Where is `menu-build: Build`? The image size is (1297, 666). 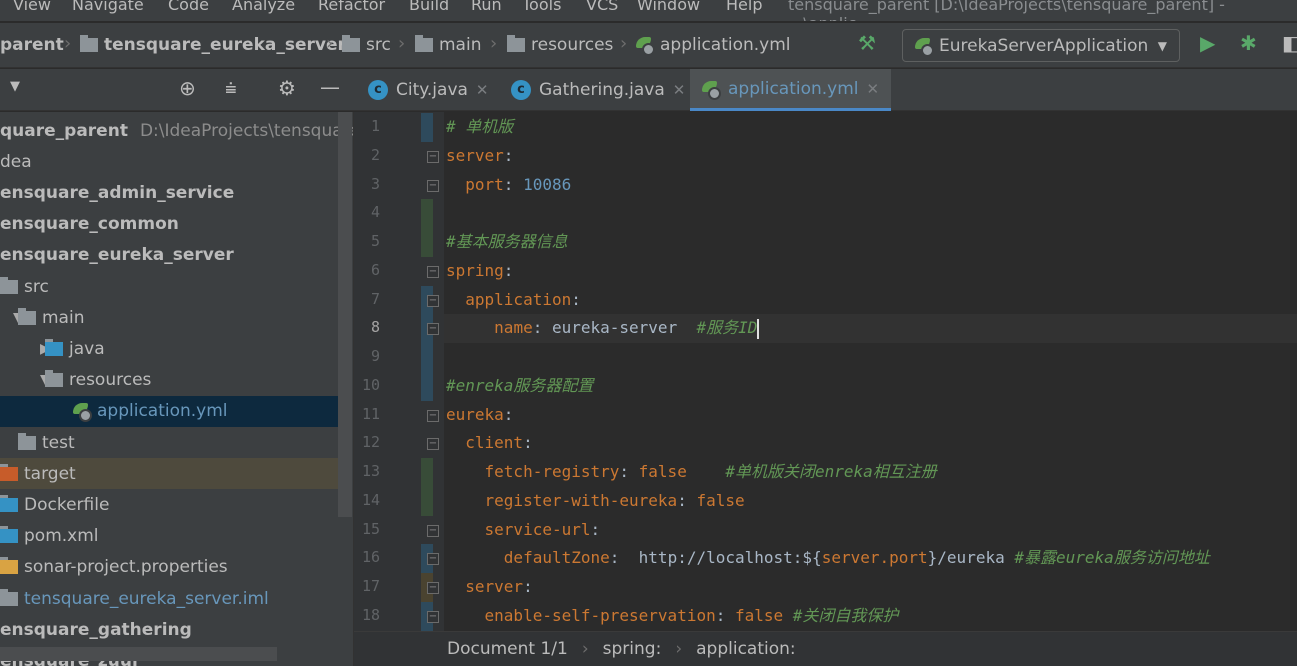
menu-build: Build is located at coordinates (429, 7).